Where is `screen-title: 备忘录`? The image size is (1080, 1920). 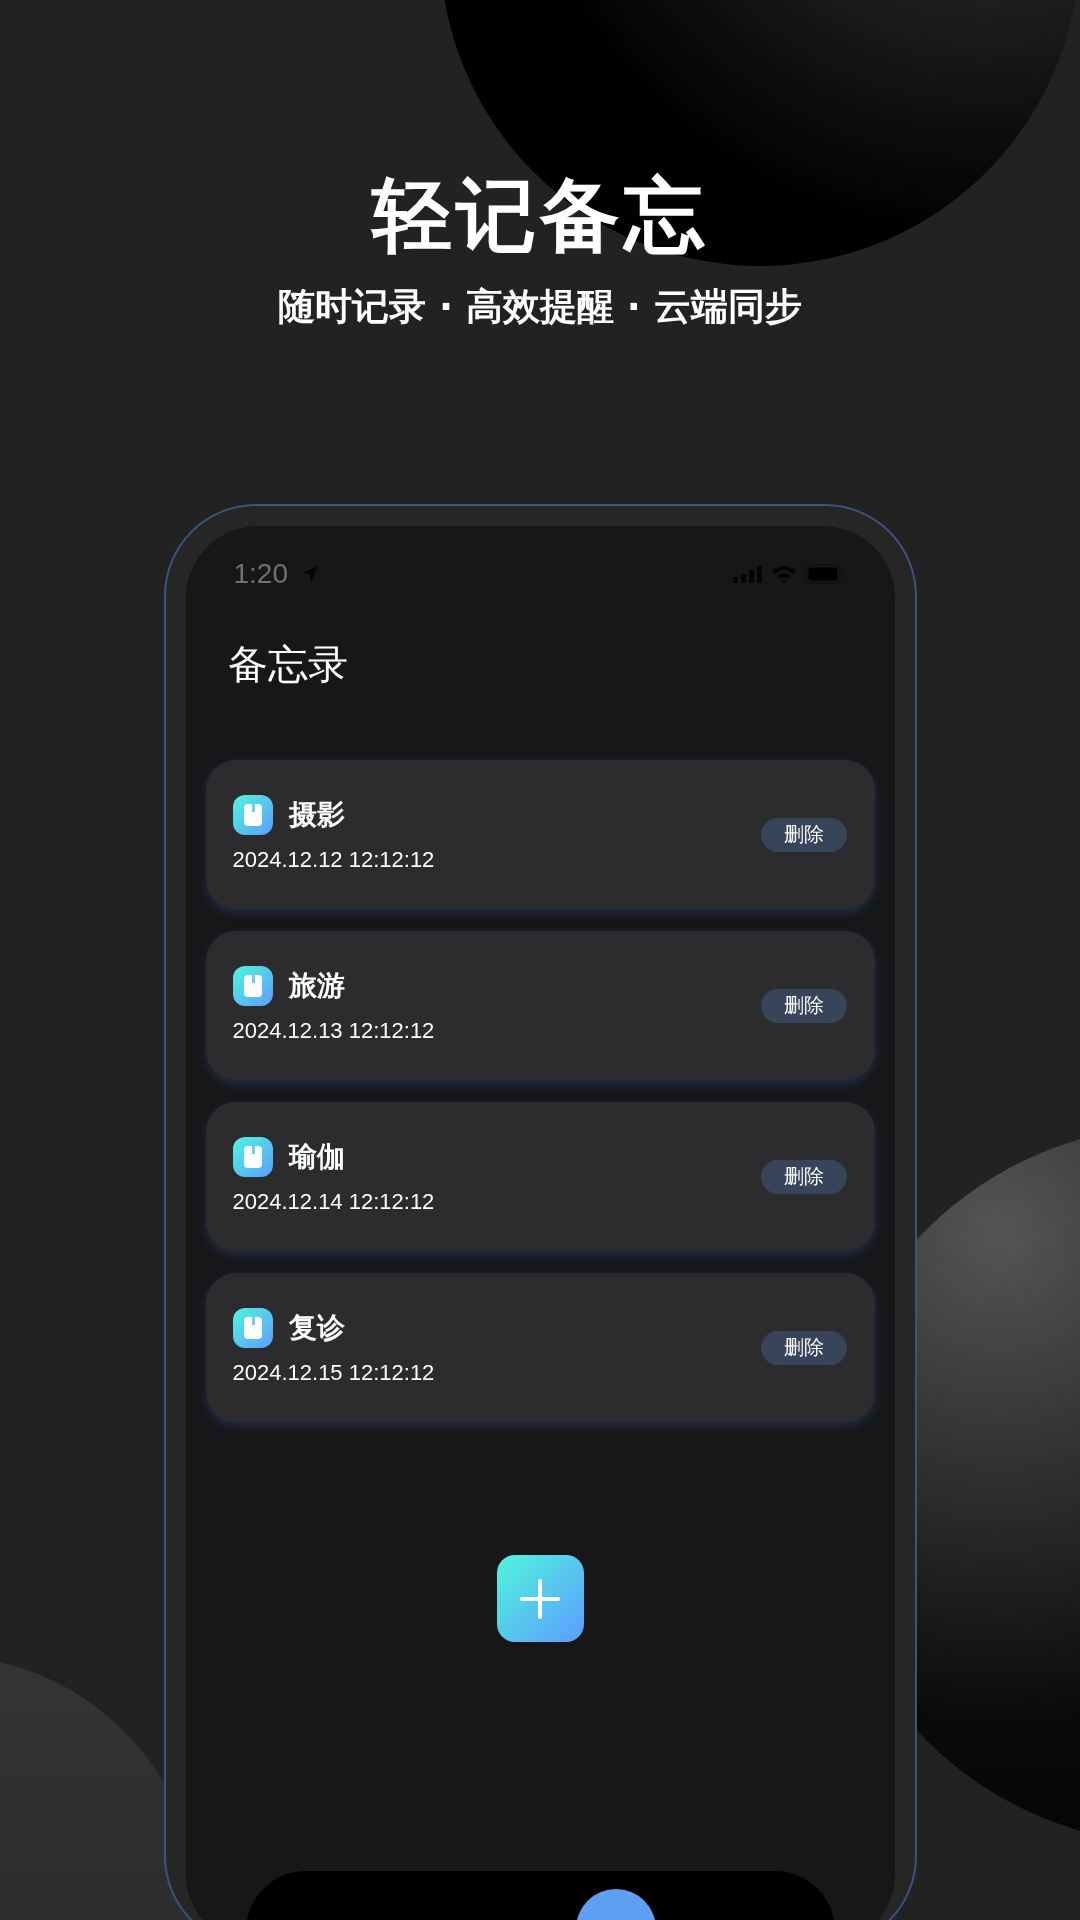
screen-title: 备忘录 is located at coordinates (288, 664).